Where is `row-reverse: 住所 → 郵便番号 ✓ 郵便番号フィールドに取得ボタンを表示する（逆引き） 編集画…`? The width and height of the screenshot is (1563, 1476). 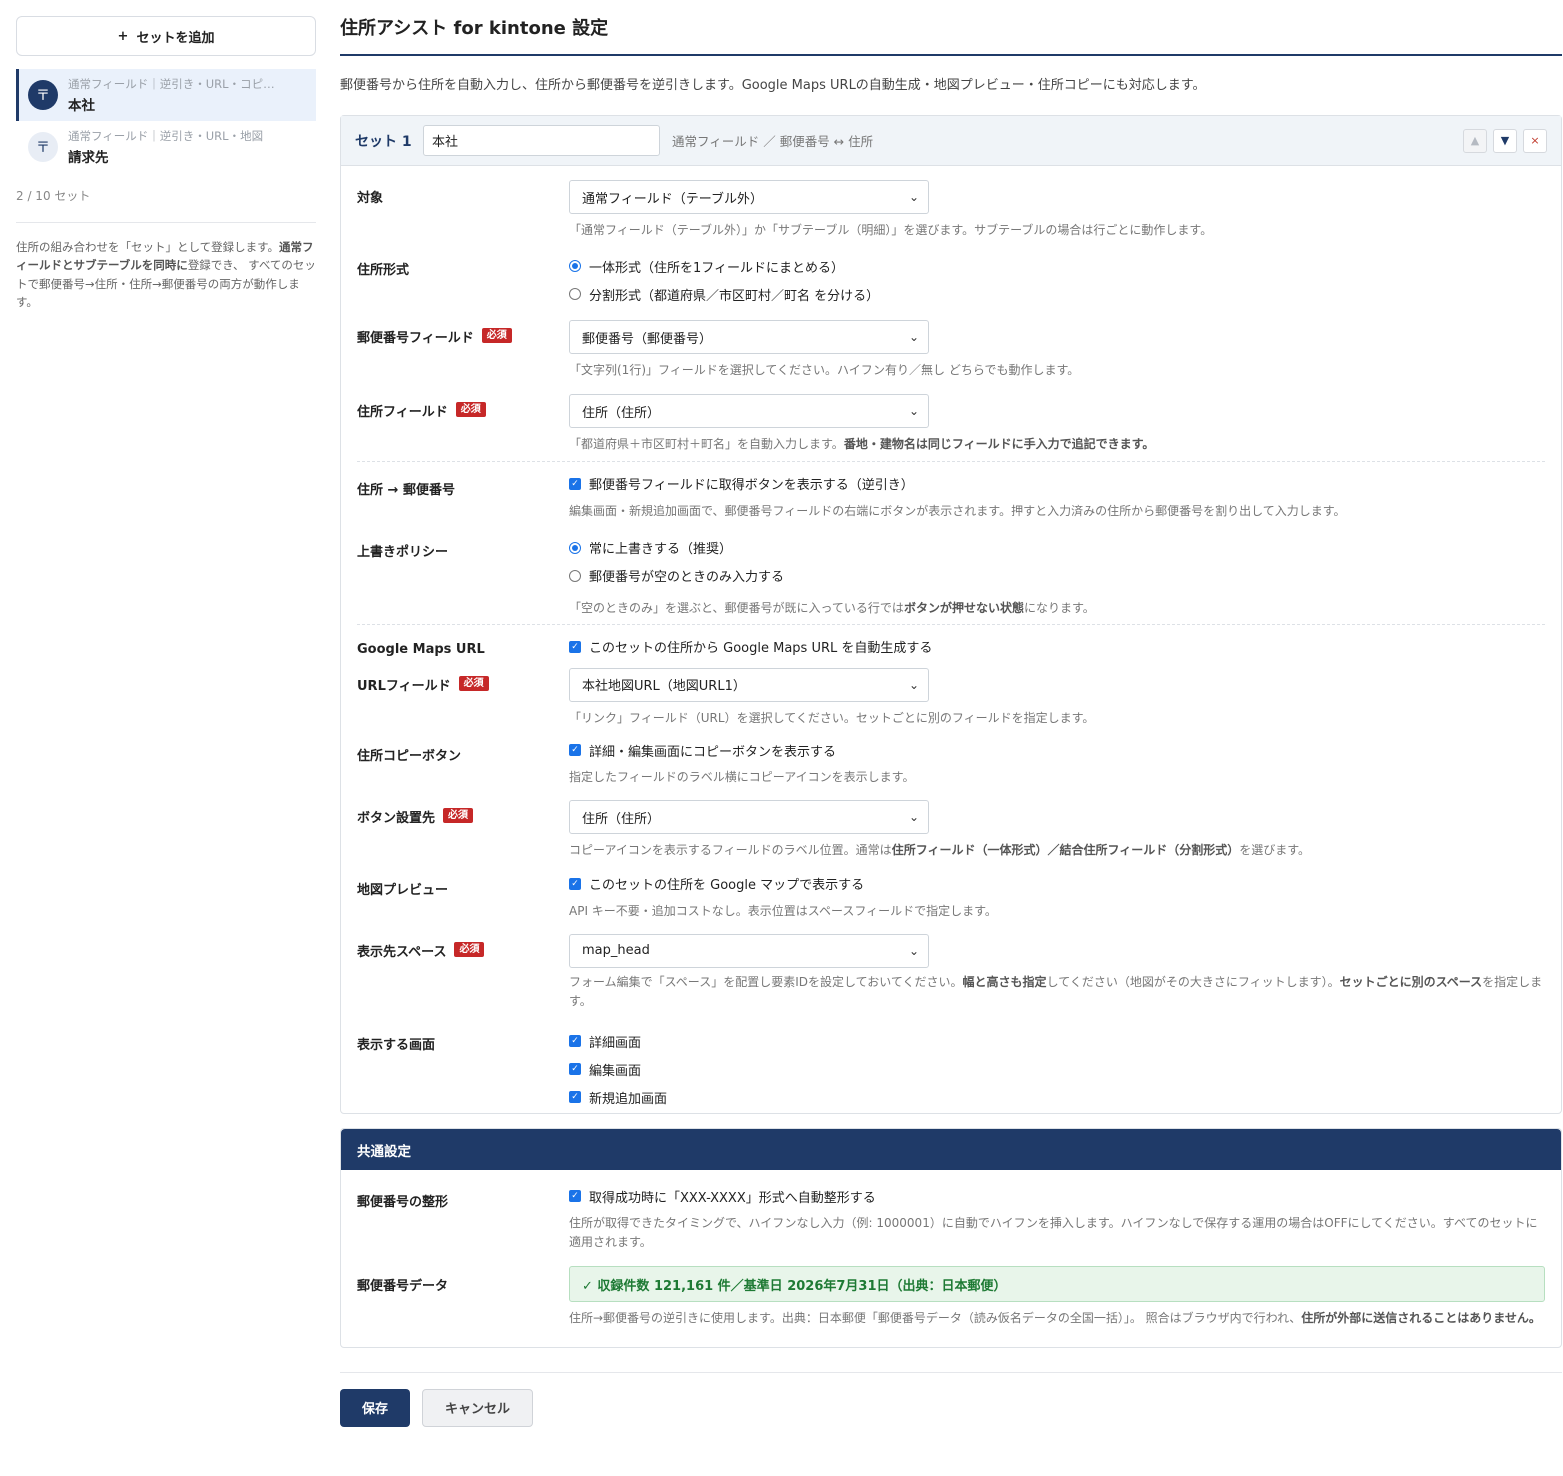 row-reverse: 住所 → 郵便番号 ✓ 郵便番号フィールドに取得ボタンを表示する（逆引き） 編集画… is located at coordinates (951, 491).